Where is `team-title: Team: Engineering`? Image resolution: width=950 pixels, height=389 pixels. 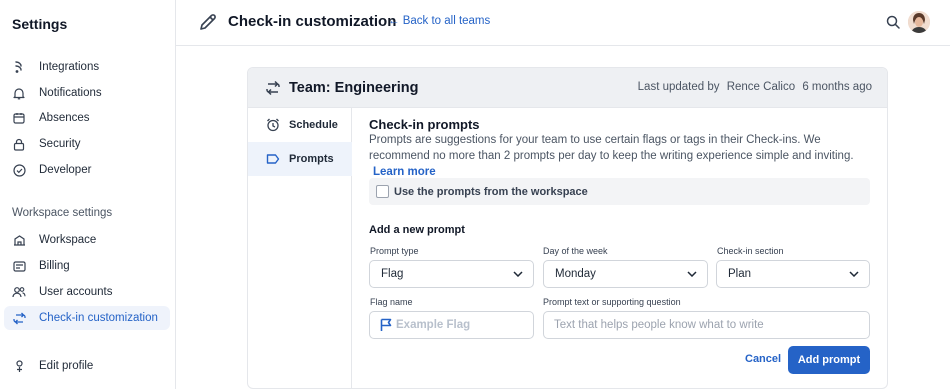
team-title: Team: Engineering is located at coordinates (354, 88).